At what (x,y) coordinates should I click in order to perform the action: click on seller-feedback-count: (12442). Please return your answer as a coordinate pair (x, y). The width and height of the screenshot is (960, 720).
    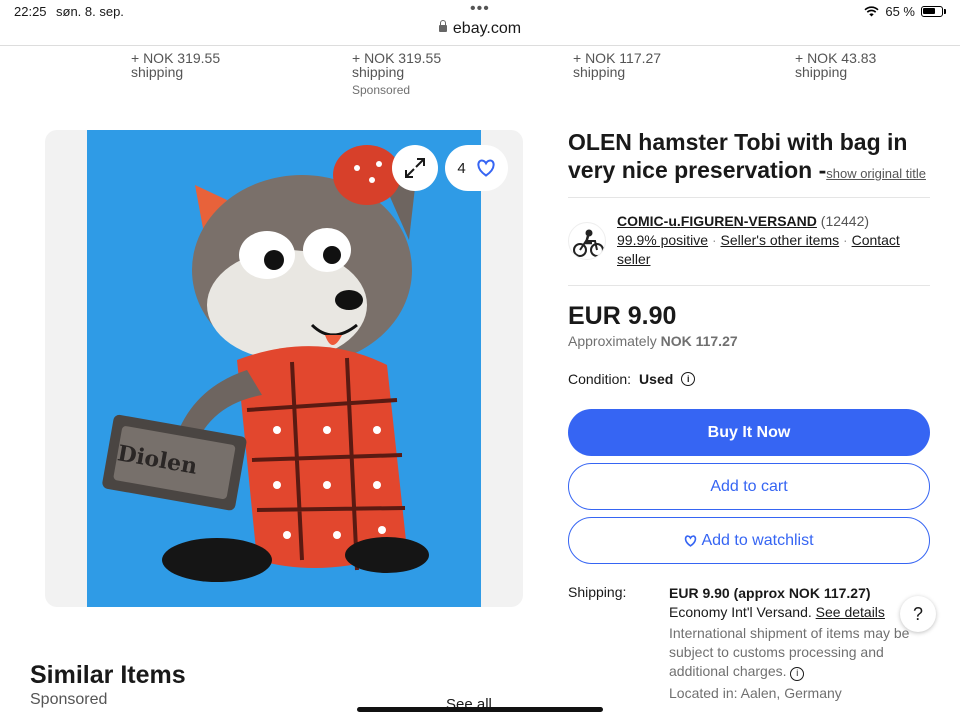
    Looking at the image, I should click on (845, 221).